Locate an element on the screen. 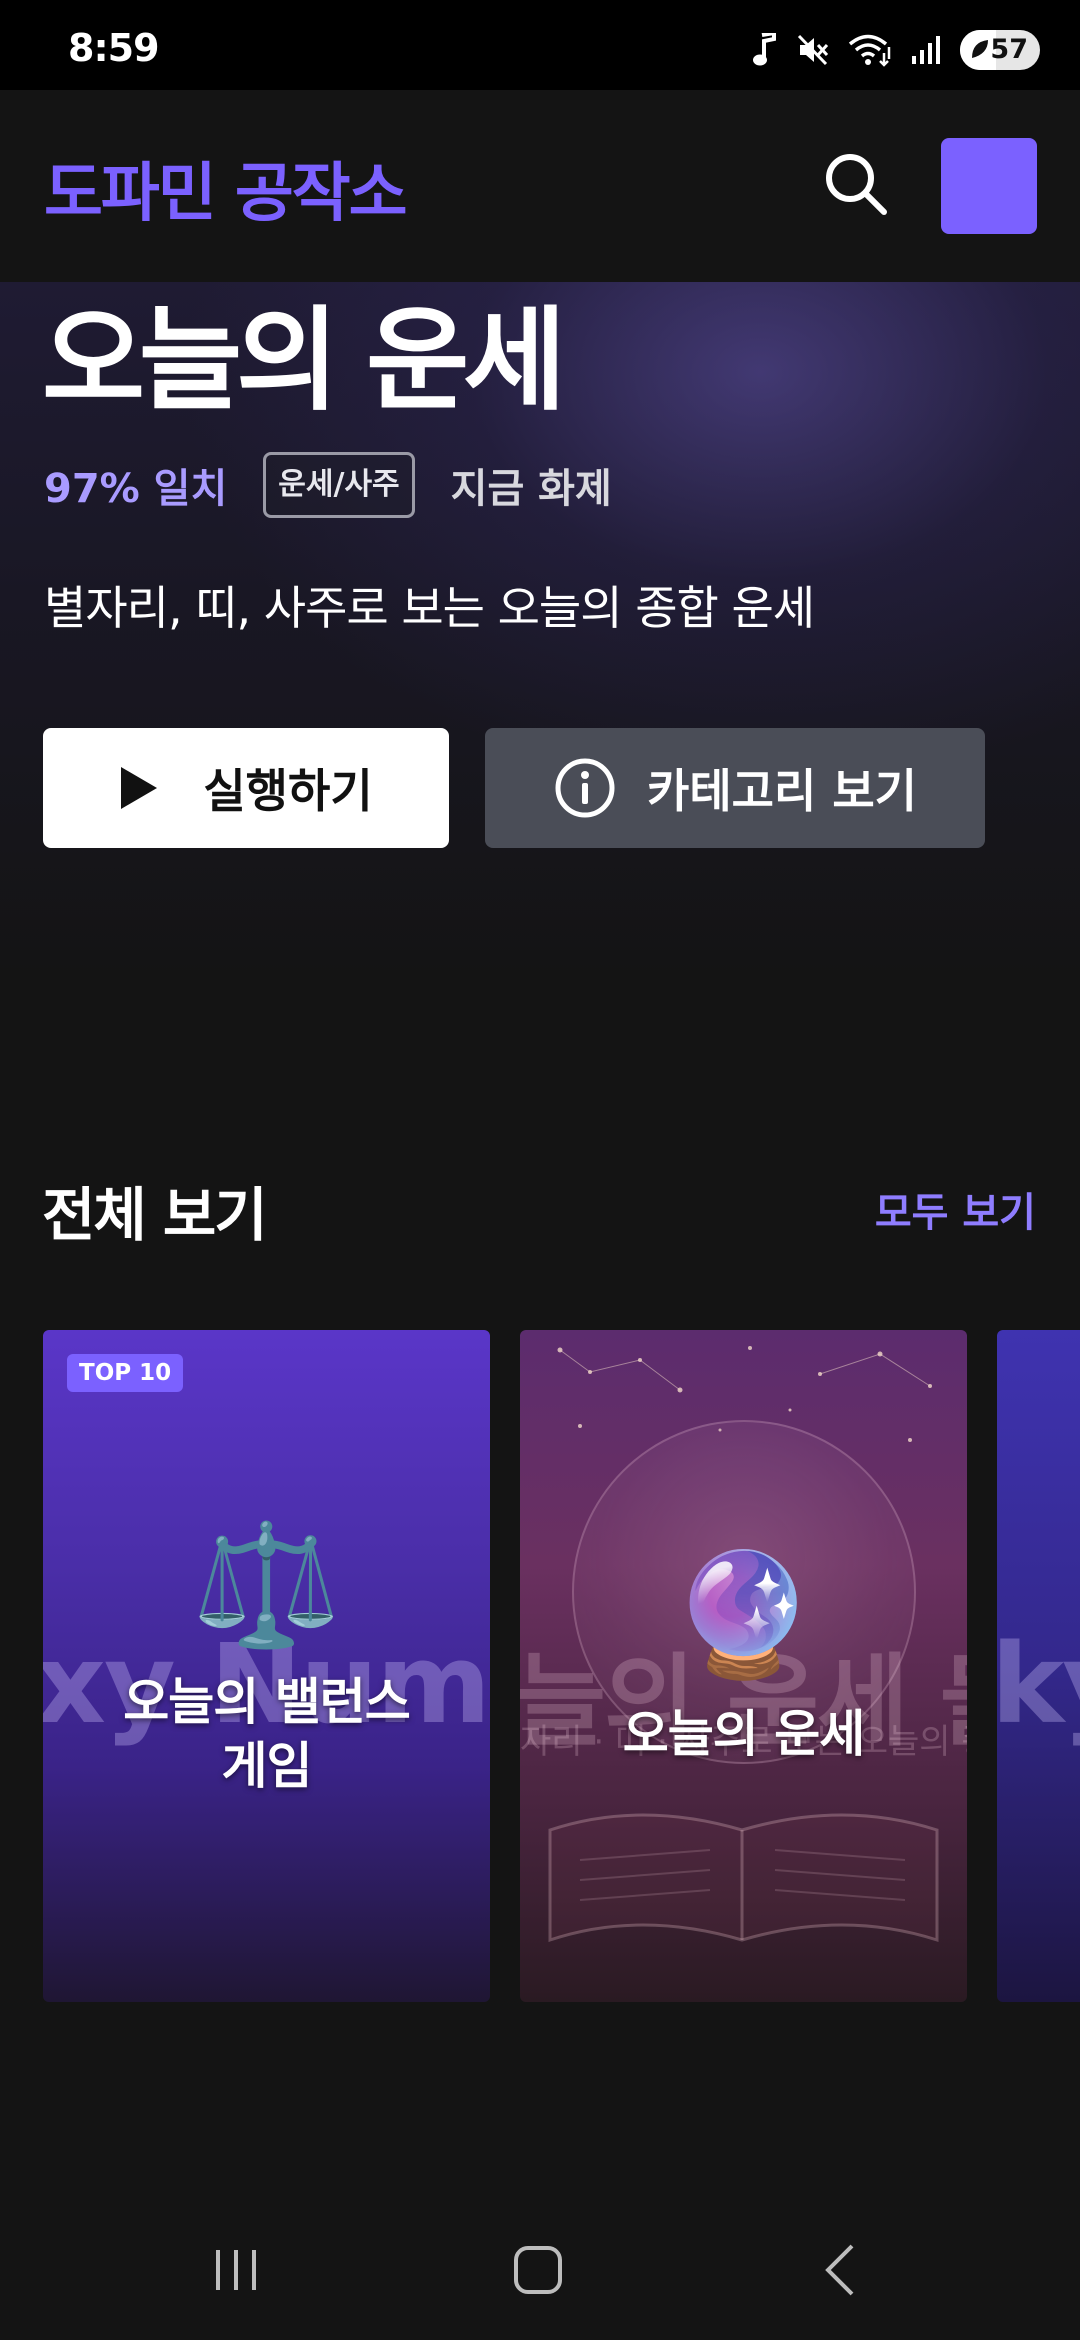 The height and width of the screenshot is (2340, 1080). view-category-button-label: 카테고리 보기 is located at coordinates (782, 791).